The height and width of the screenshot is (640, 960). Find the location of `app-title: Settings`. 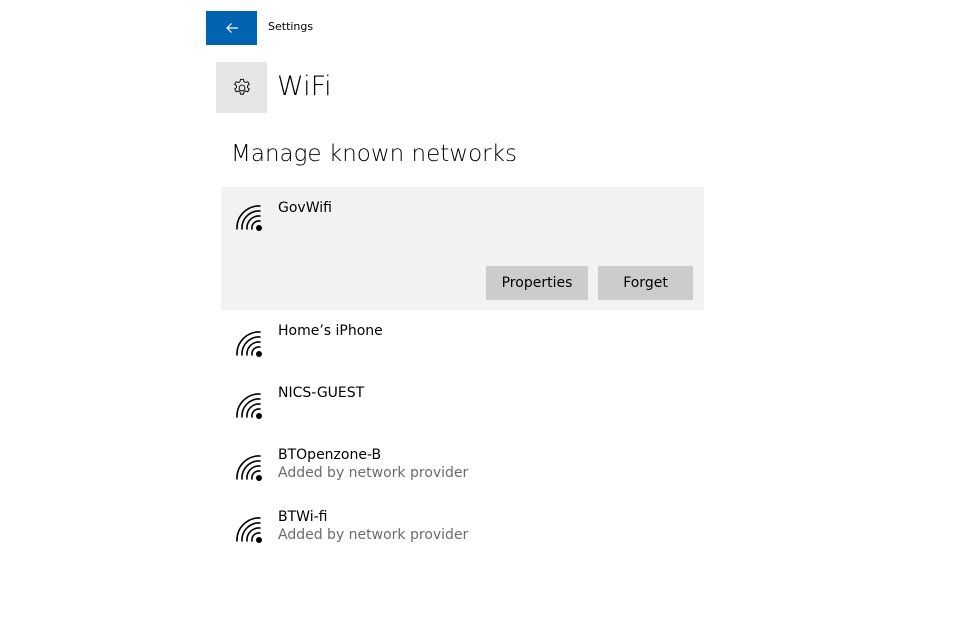

app-title: Settings is located at coordinates (291, 26).